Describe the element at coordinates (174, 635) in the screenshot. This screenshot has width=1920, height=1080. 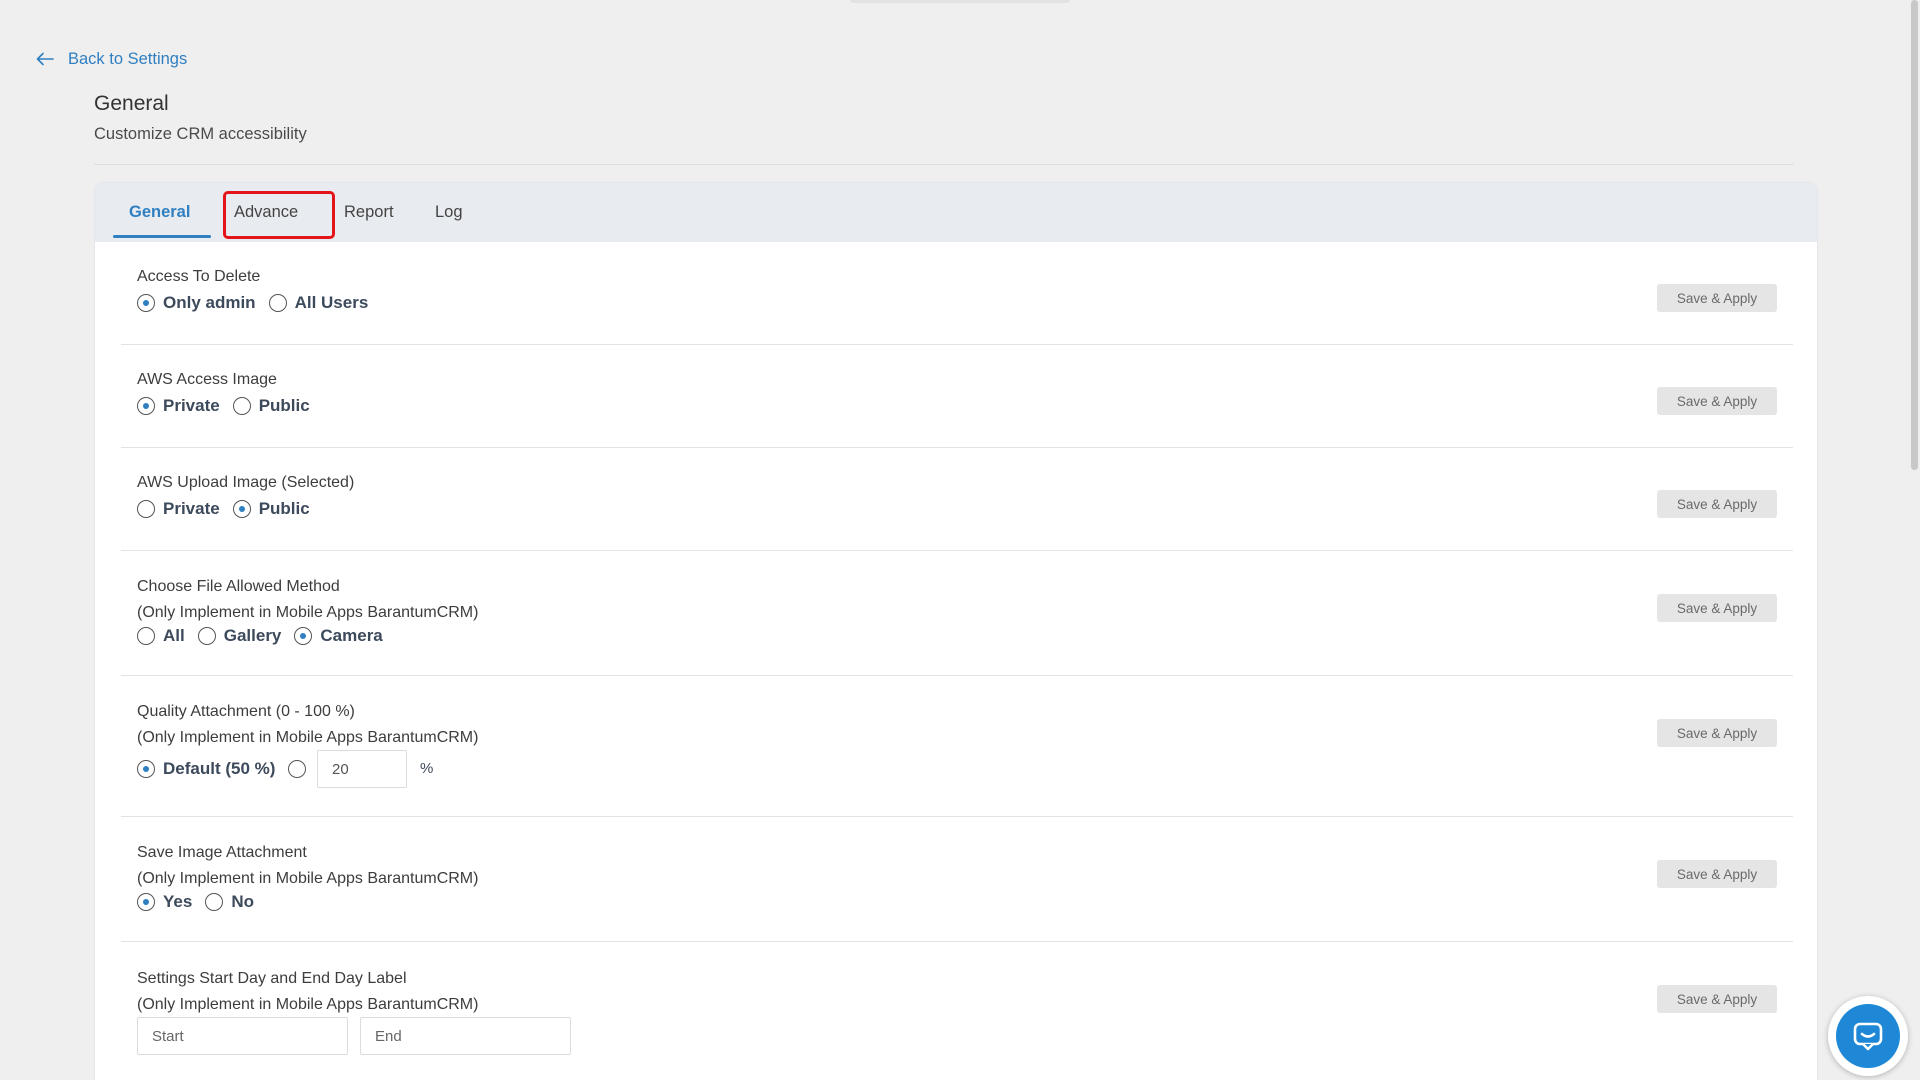
I see `option-label: All` at that location.